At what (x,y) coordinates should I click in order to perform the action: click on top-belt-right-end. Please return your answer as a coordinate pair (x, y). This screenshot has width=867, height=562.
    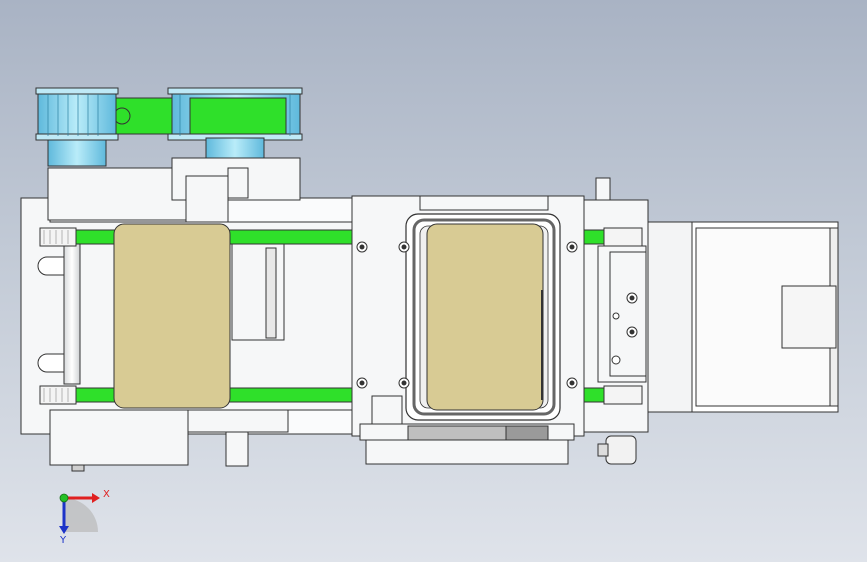
    Looking at the image, I should click on (623, 237).